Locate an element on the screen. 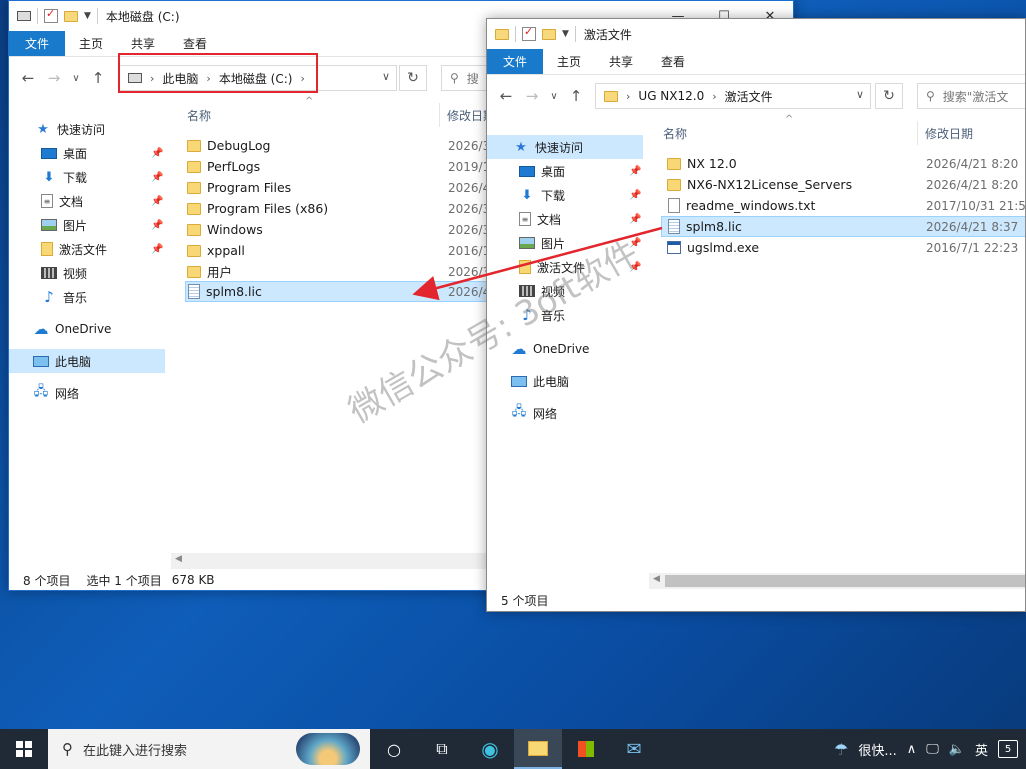 This screenshot has width=1026, height=769. address-bar: › UG NX12.0 › 激活文件 ∨ is located at coordinates (733, 96).